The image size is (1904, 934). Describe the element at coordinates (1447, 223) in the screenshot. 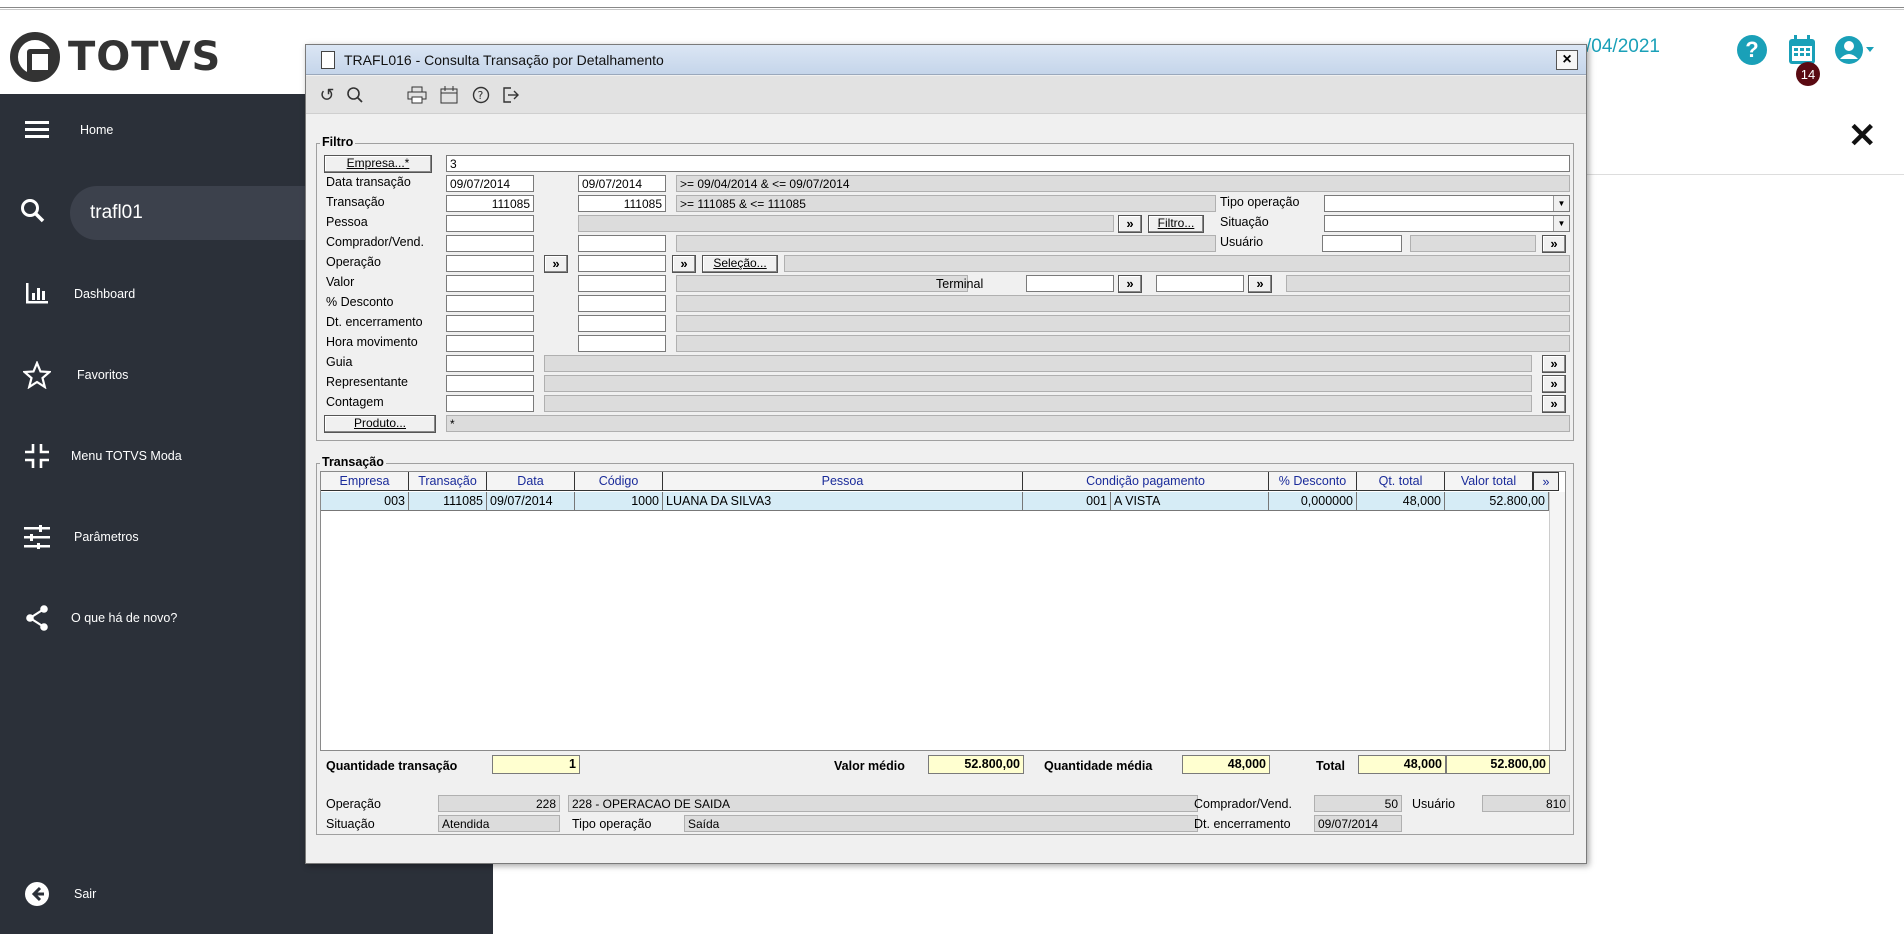

I see `situacao-select: ▼` at that location.